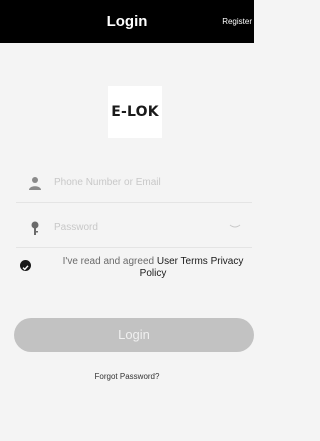 The width and height of the screenshot is (320, 441). What do you see at coordinates (25, 265) in the screenshot?
I see `agree-checkbox` at bounding box center [25, 265].